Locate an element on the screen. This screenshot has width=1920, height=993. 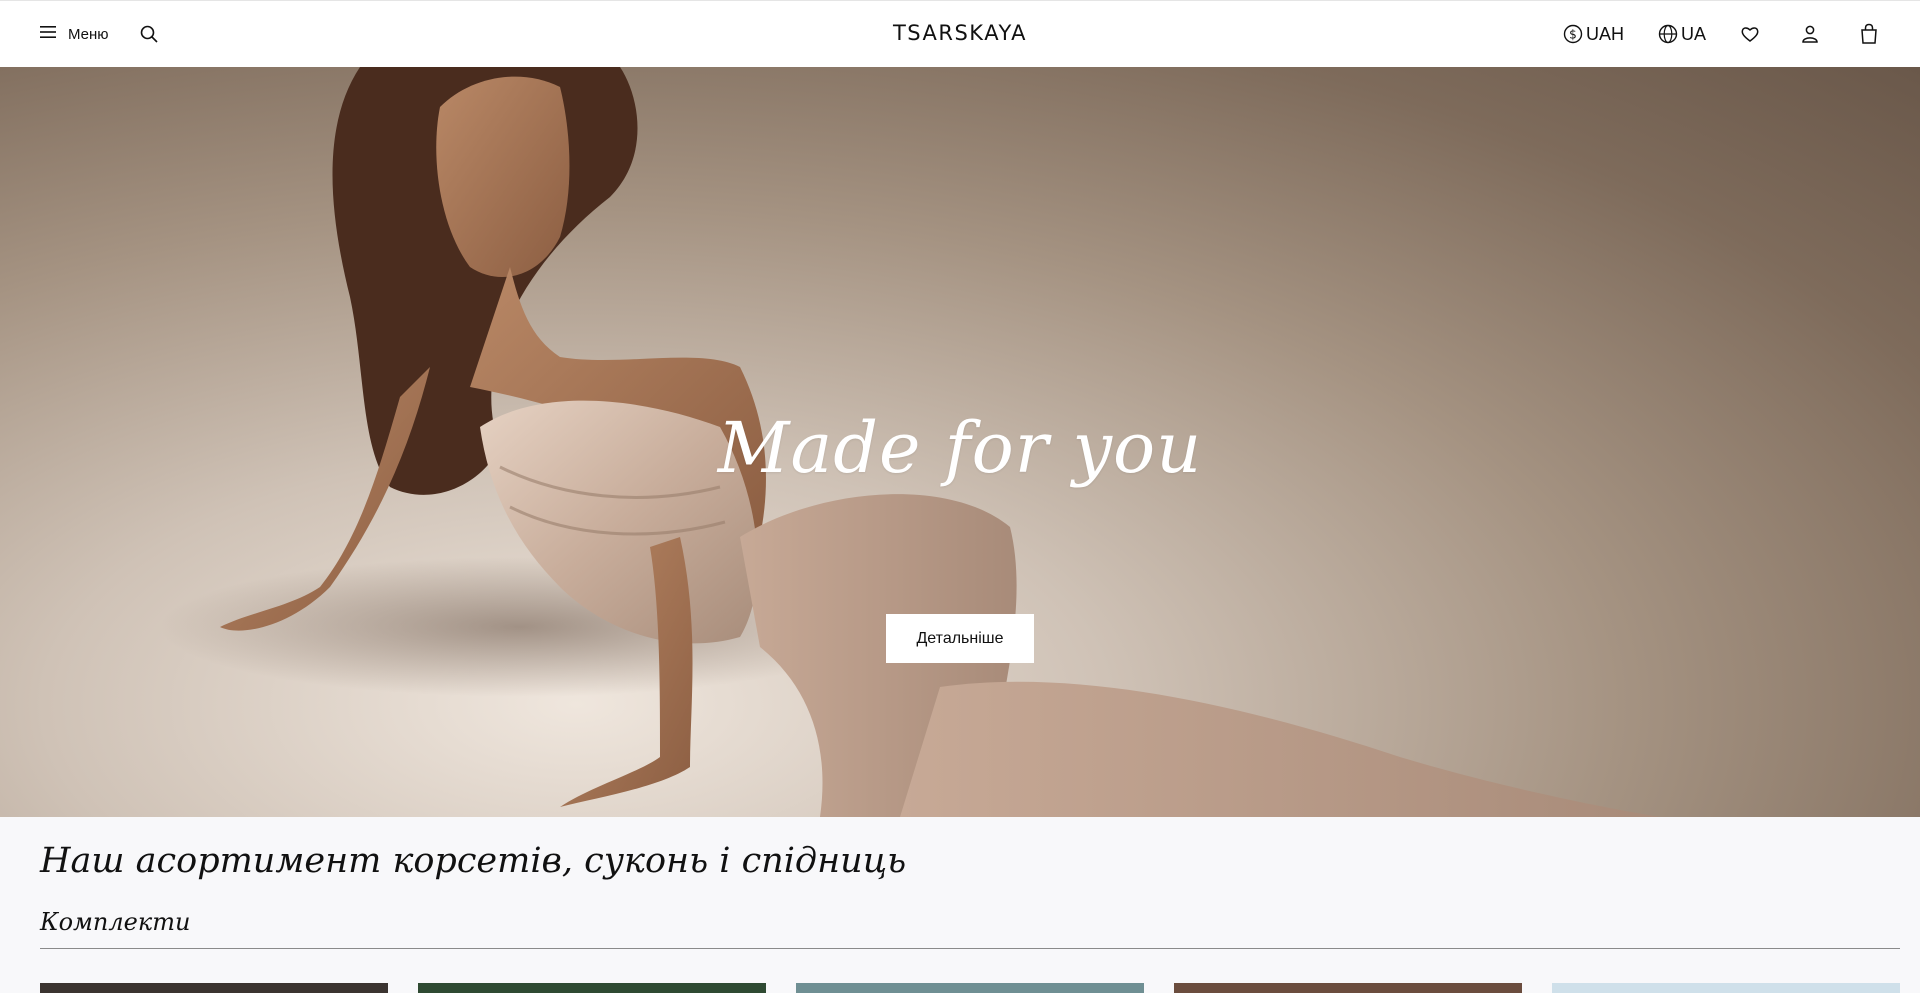
hero-title: Made for you is located at coordinates (960, 448).